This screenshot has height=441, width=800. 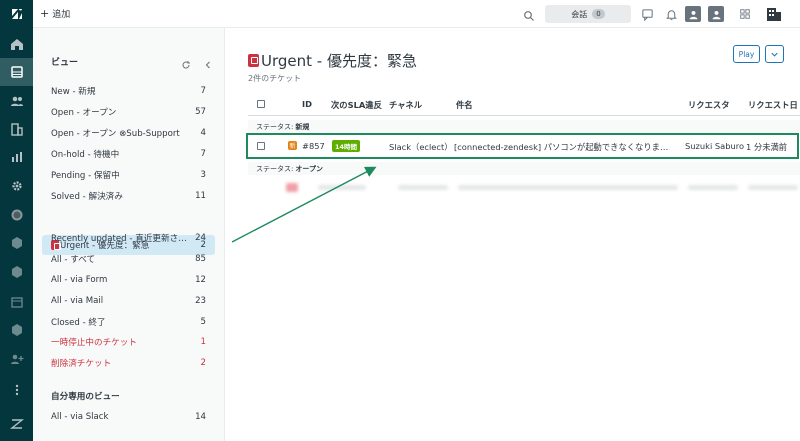 I want to click on view-item-all-via-mail: All - via Mail 23, so click(x=128, y=301).